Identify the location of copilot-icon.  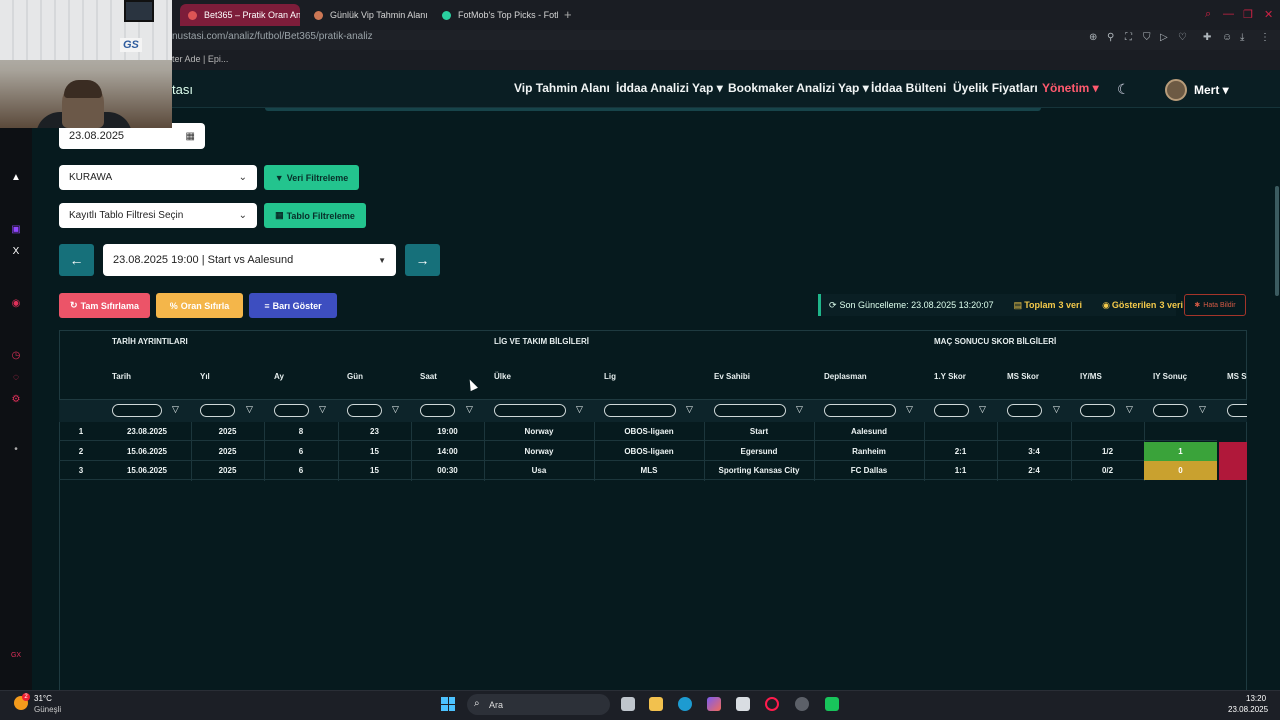
(714, 704).